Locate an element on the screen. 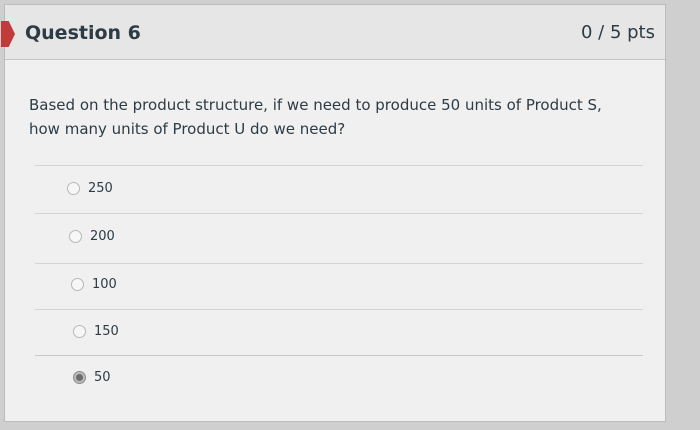 The height and width of the screenshot is (430, 700). incorrect-flag-icon is located at coordinates (8, 34).